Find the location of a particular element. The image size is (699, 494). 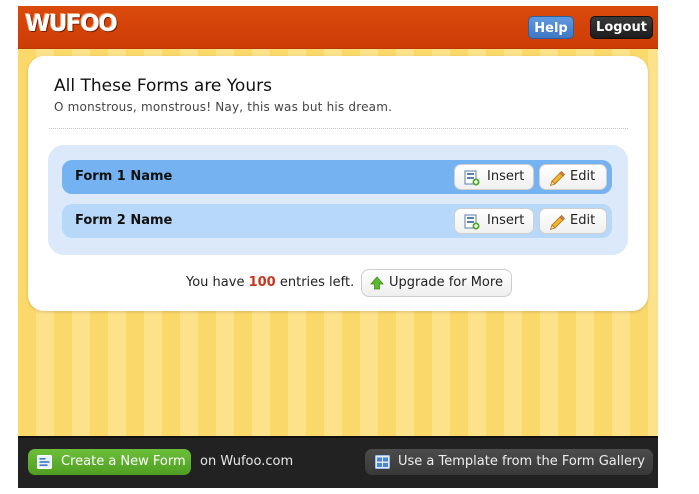

form-row: Form 2 Name Insert Edit is located at coordinates (337, 221).